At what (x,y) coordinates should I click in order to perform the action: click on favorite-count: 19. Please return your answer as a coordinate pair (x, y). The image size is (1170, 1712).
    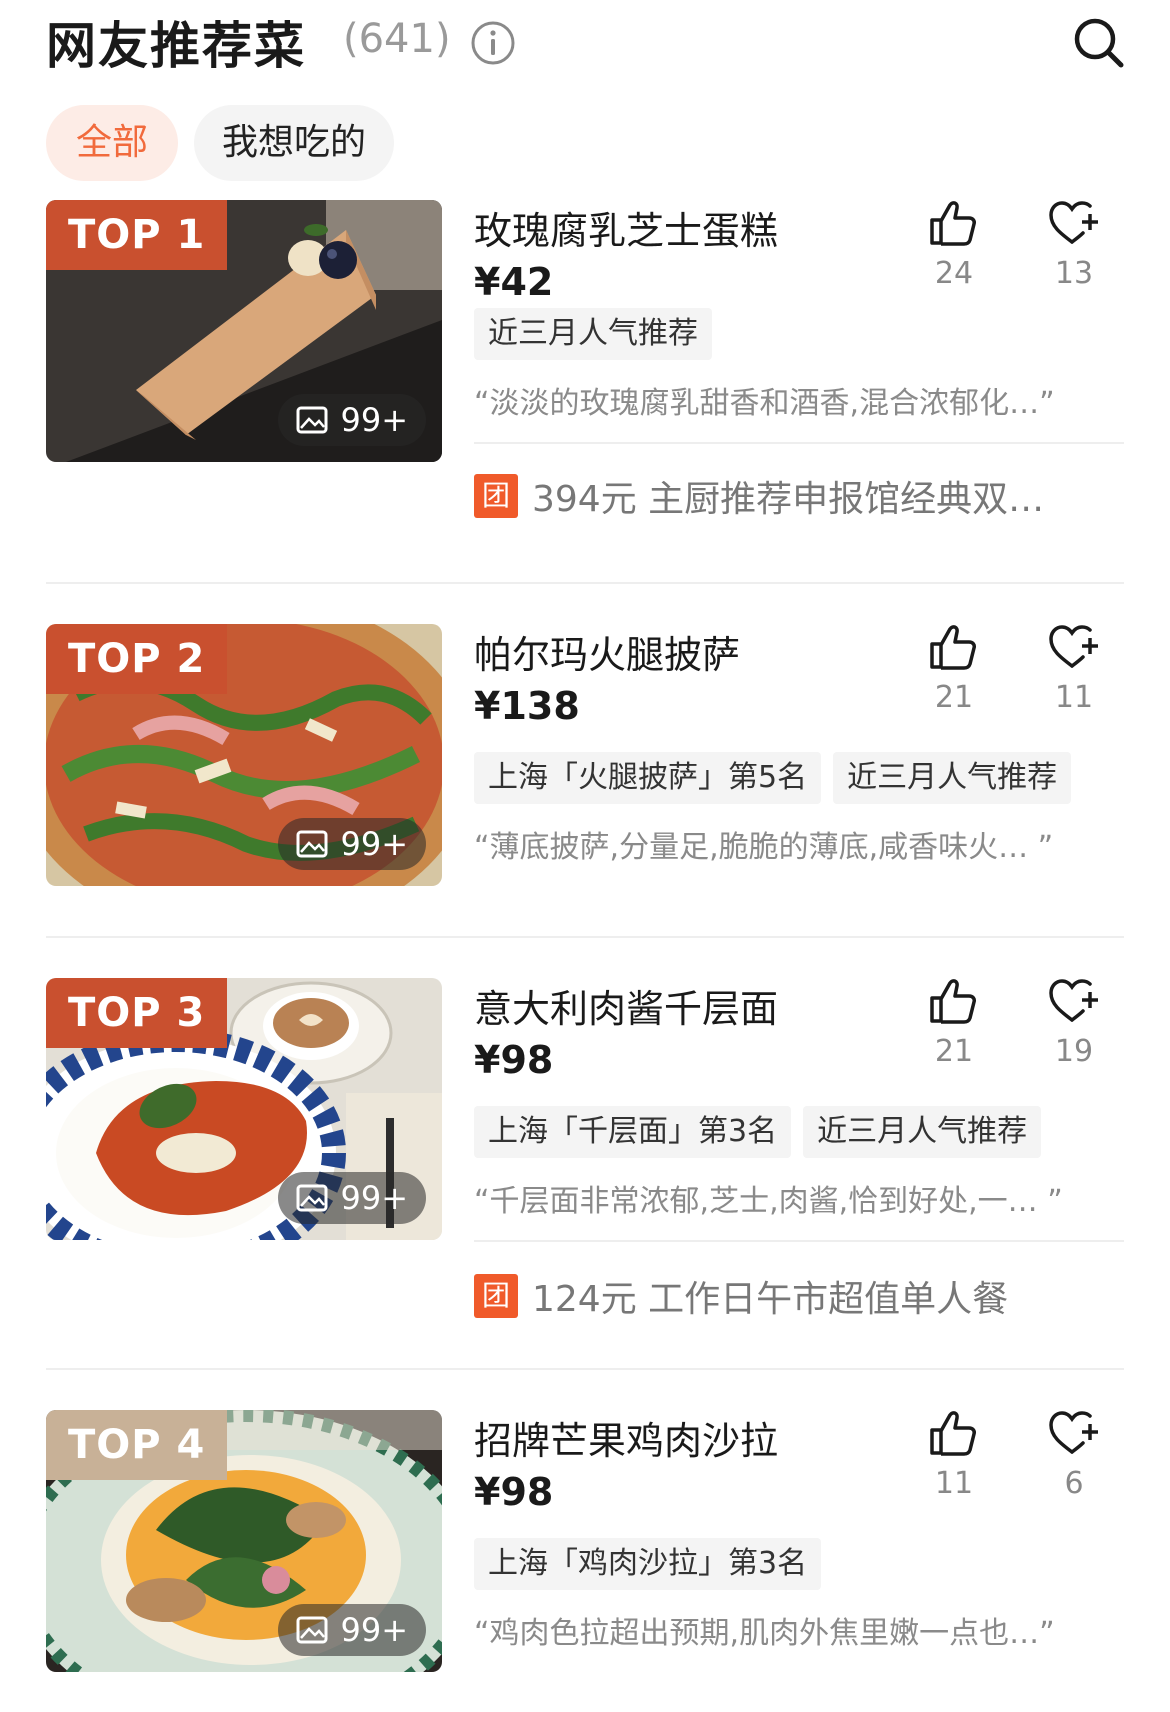
    Looking at the image, I should click on (1074, 1051).